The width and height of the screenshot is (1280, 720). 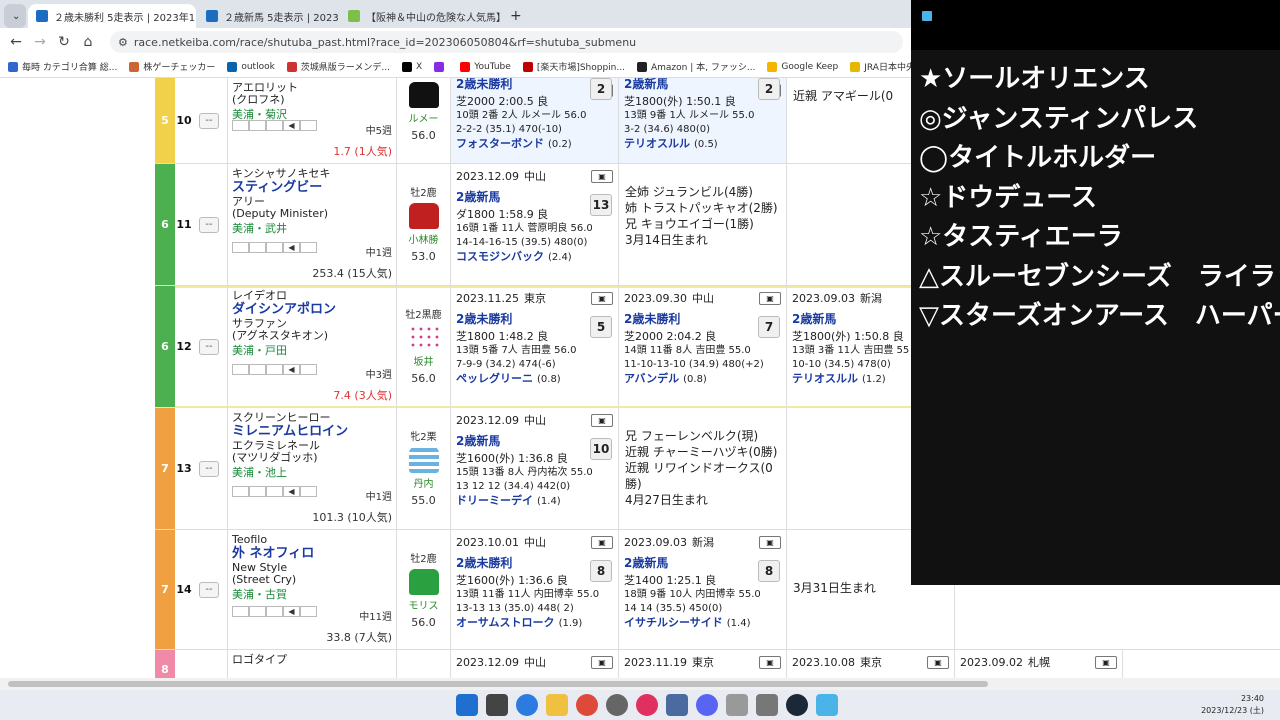 What do you see at coordinates (312, 432) in the screenshot?
I see `horse-name-link: ミレニアムヒロイン` at bounding box center [312, 432].